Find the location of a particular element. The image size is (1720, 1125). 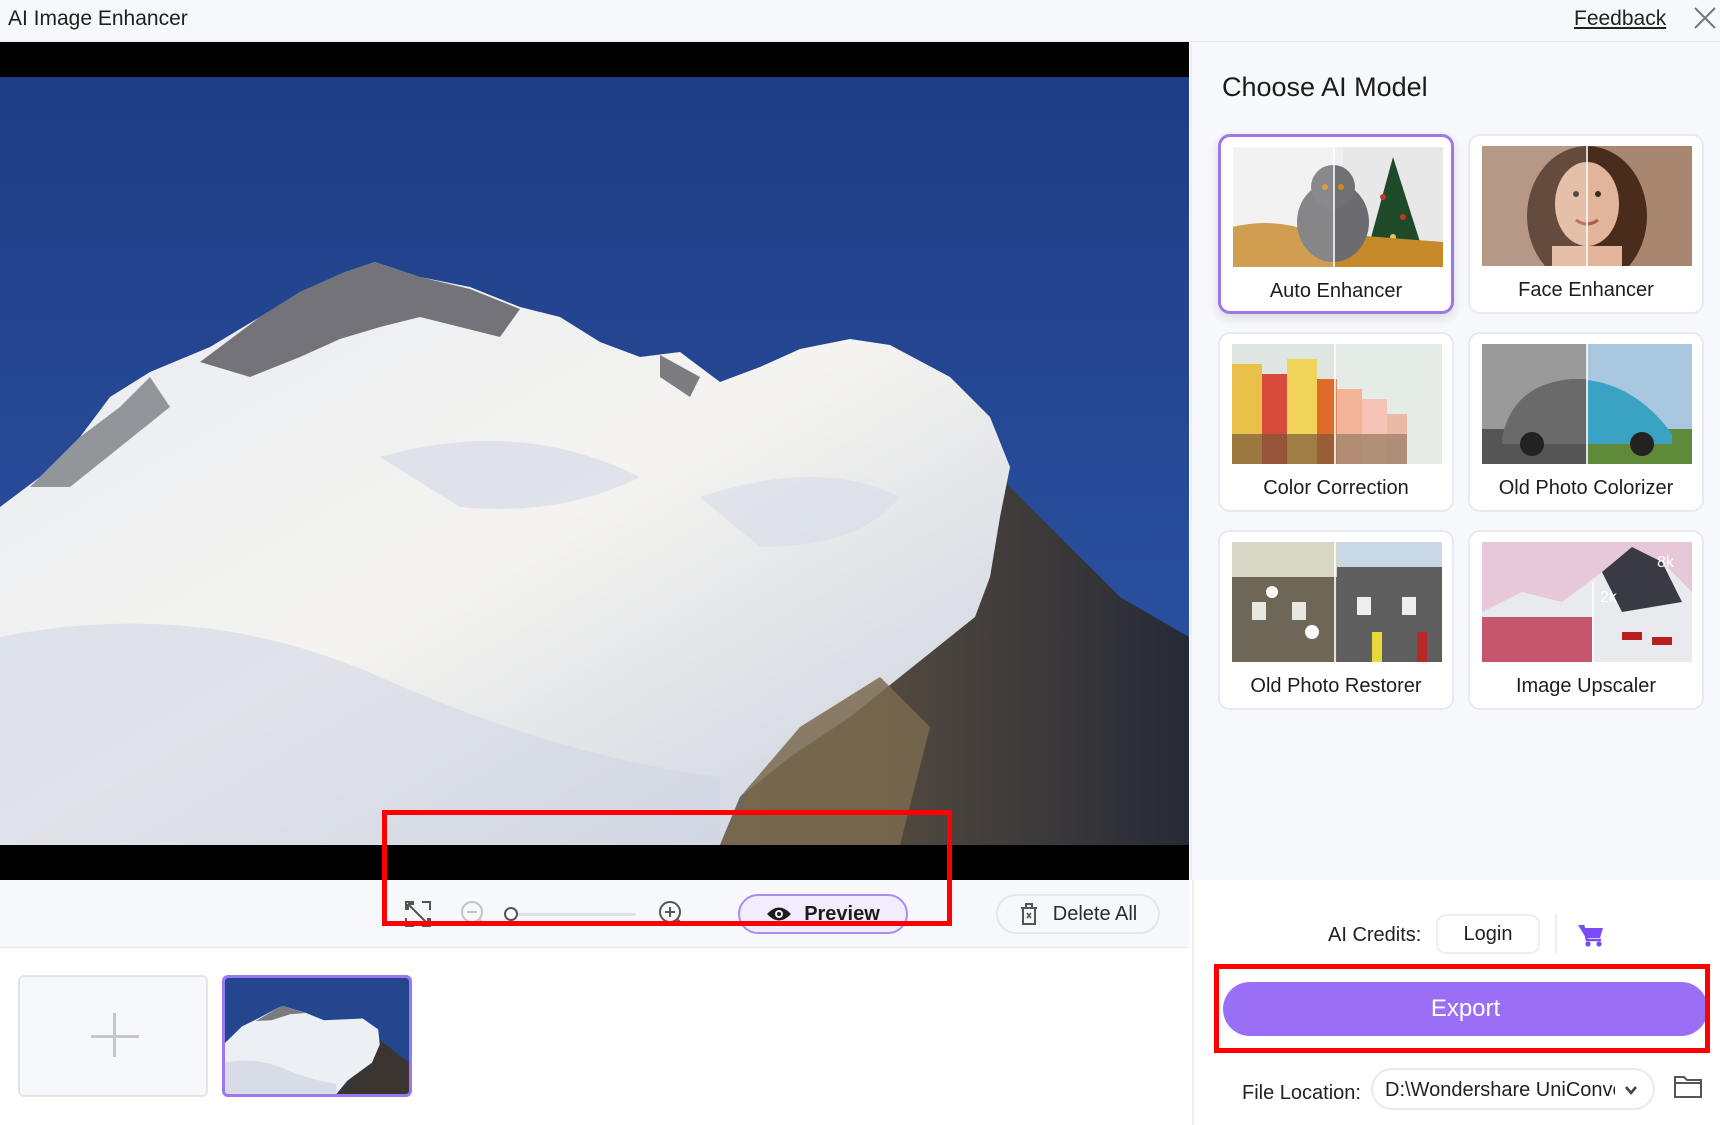

model-card-face-enhancer: Face Enhancer is located at coordinates (1586, 224).